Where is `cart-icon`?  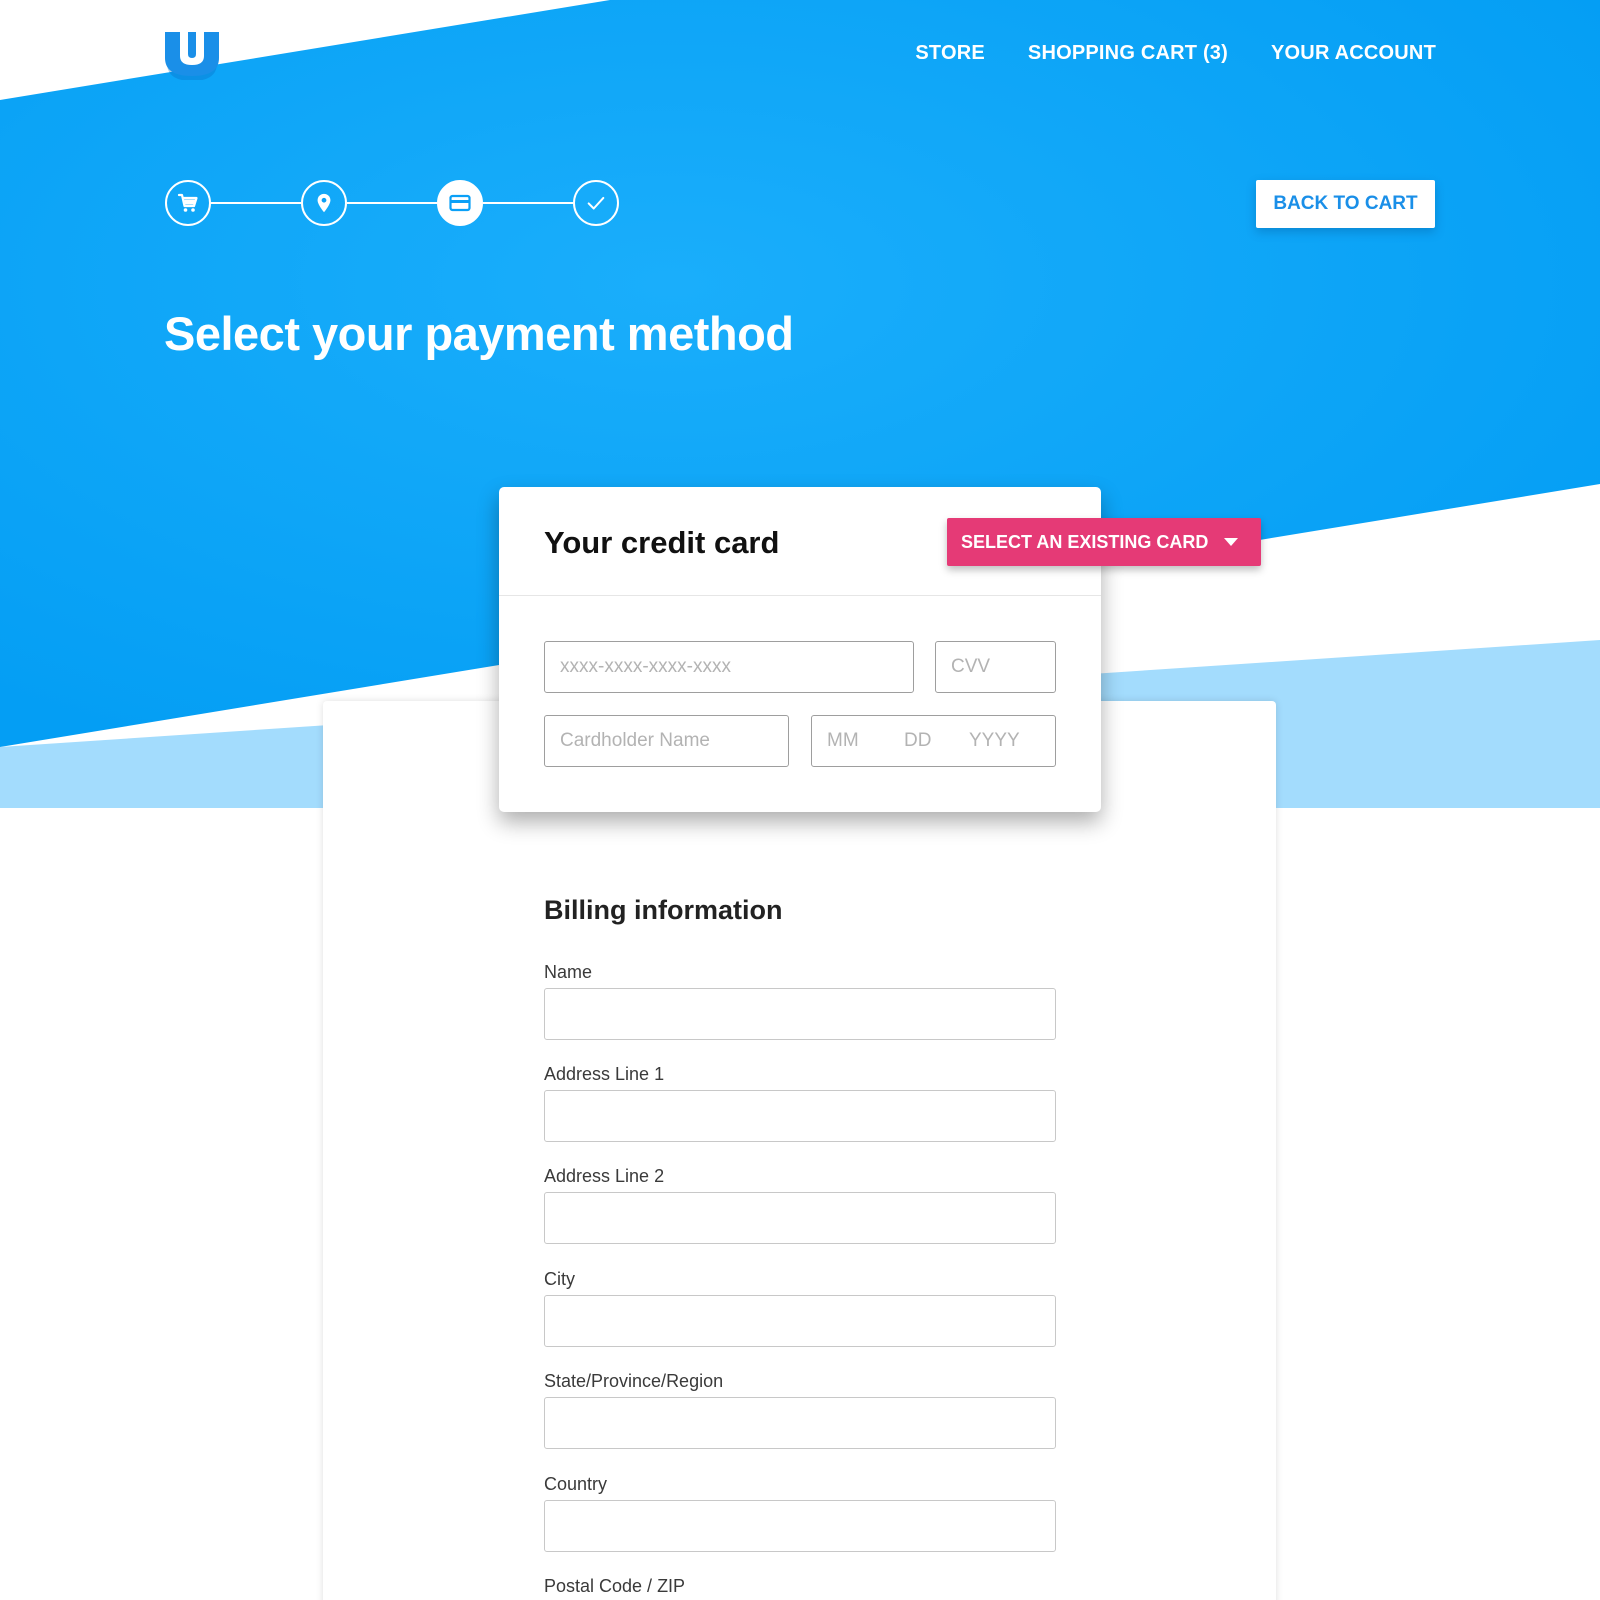 cart-icon is located at coordinates (187, 202).